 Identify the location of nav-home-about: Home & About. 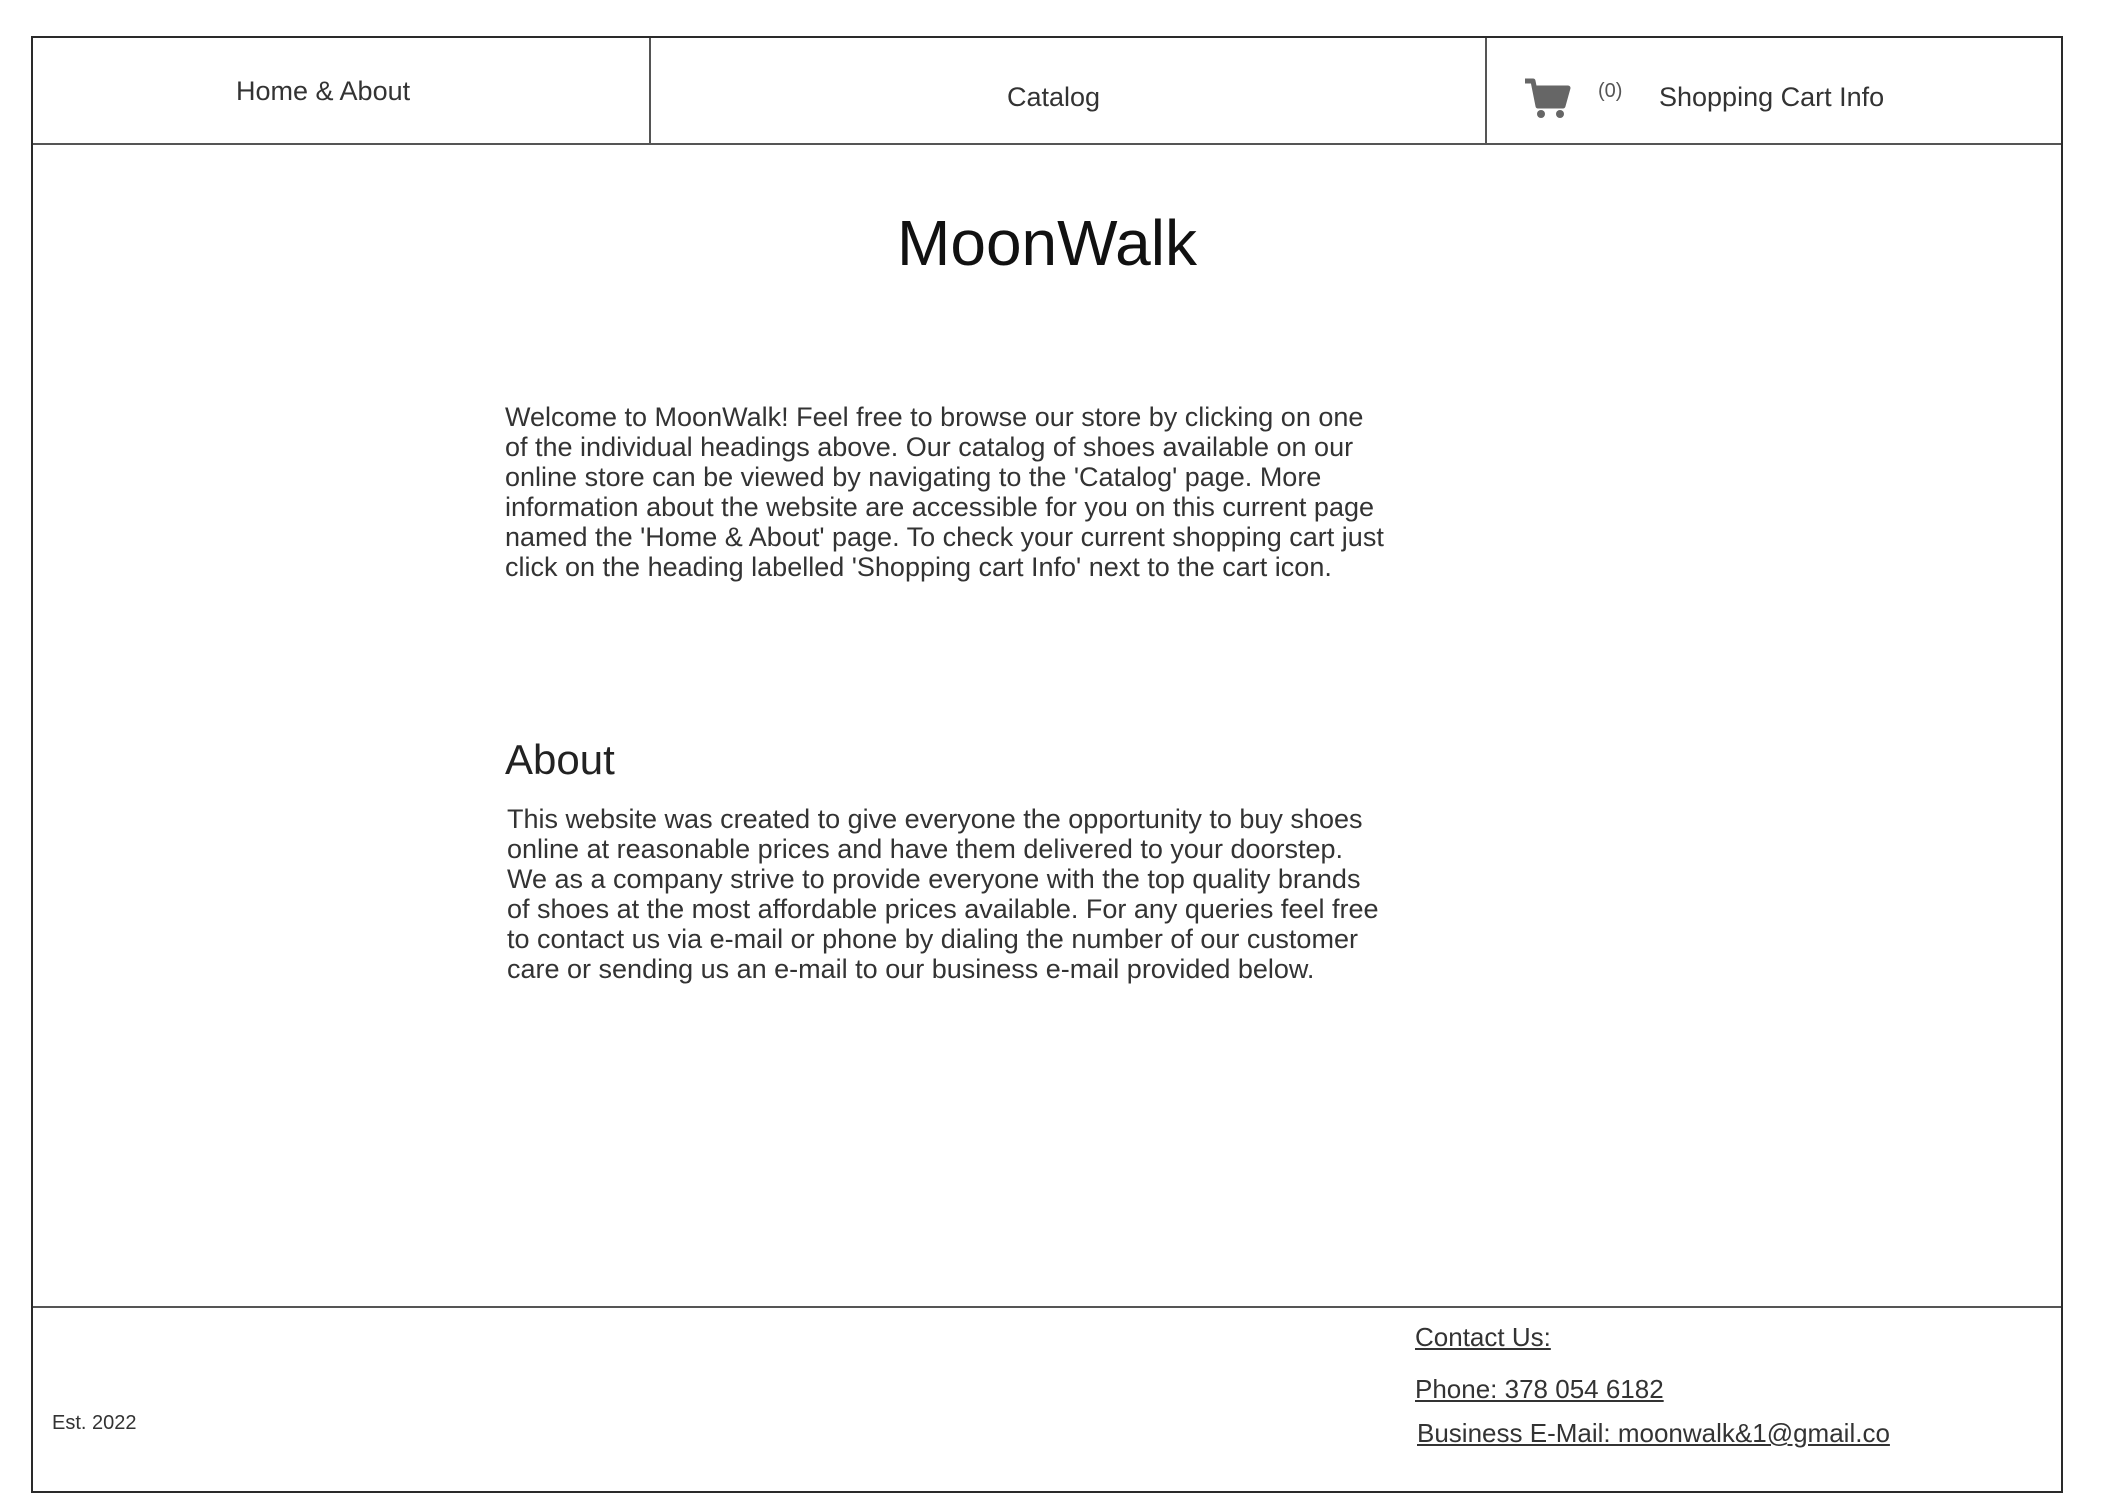
(342, 90).